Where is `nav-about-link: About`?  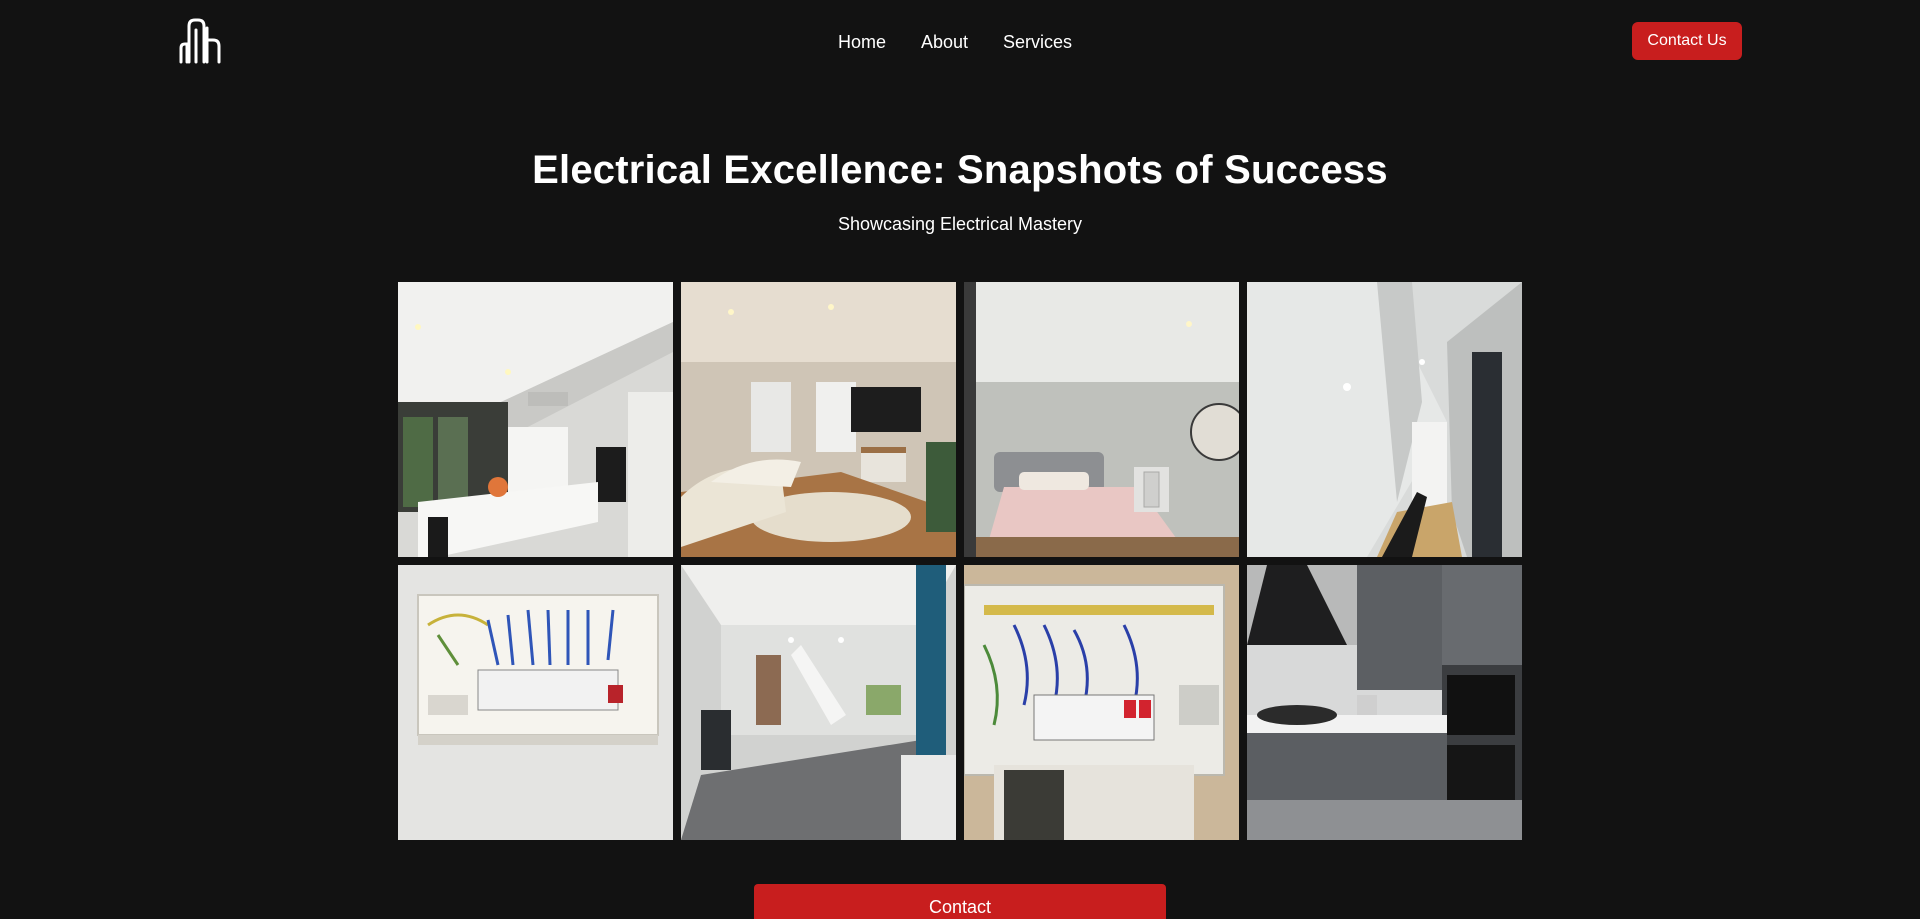 nav-about-link: About is located at coordinates (944, 42).